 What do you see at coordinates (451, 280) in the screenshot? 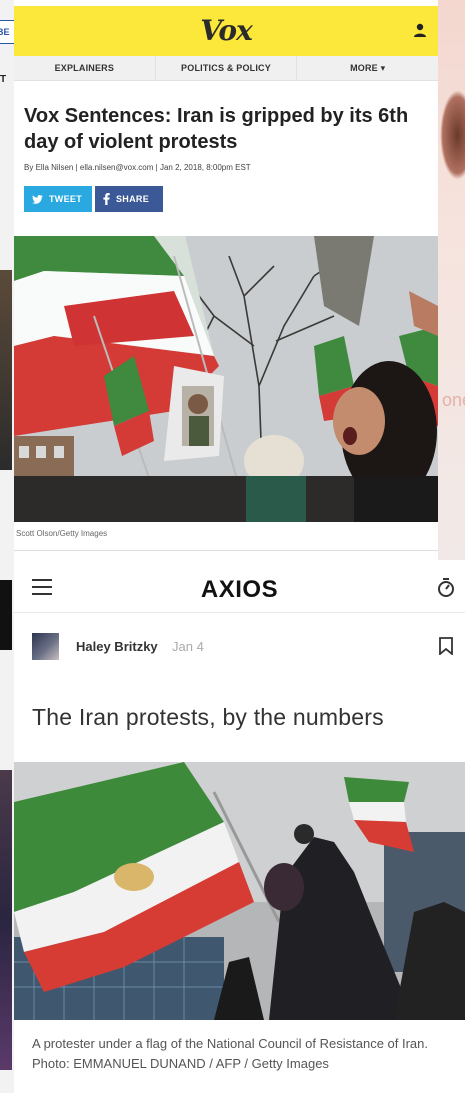
I see `background-right-strip` at bounding box center [451, 280].